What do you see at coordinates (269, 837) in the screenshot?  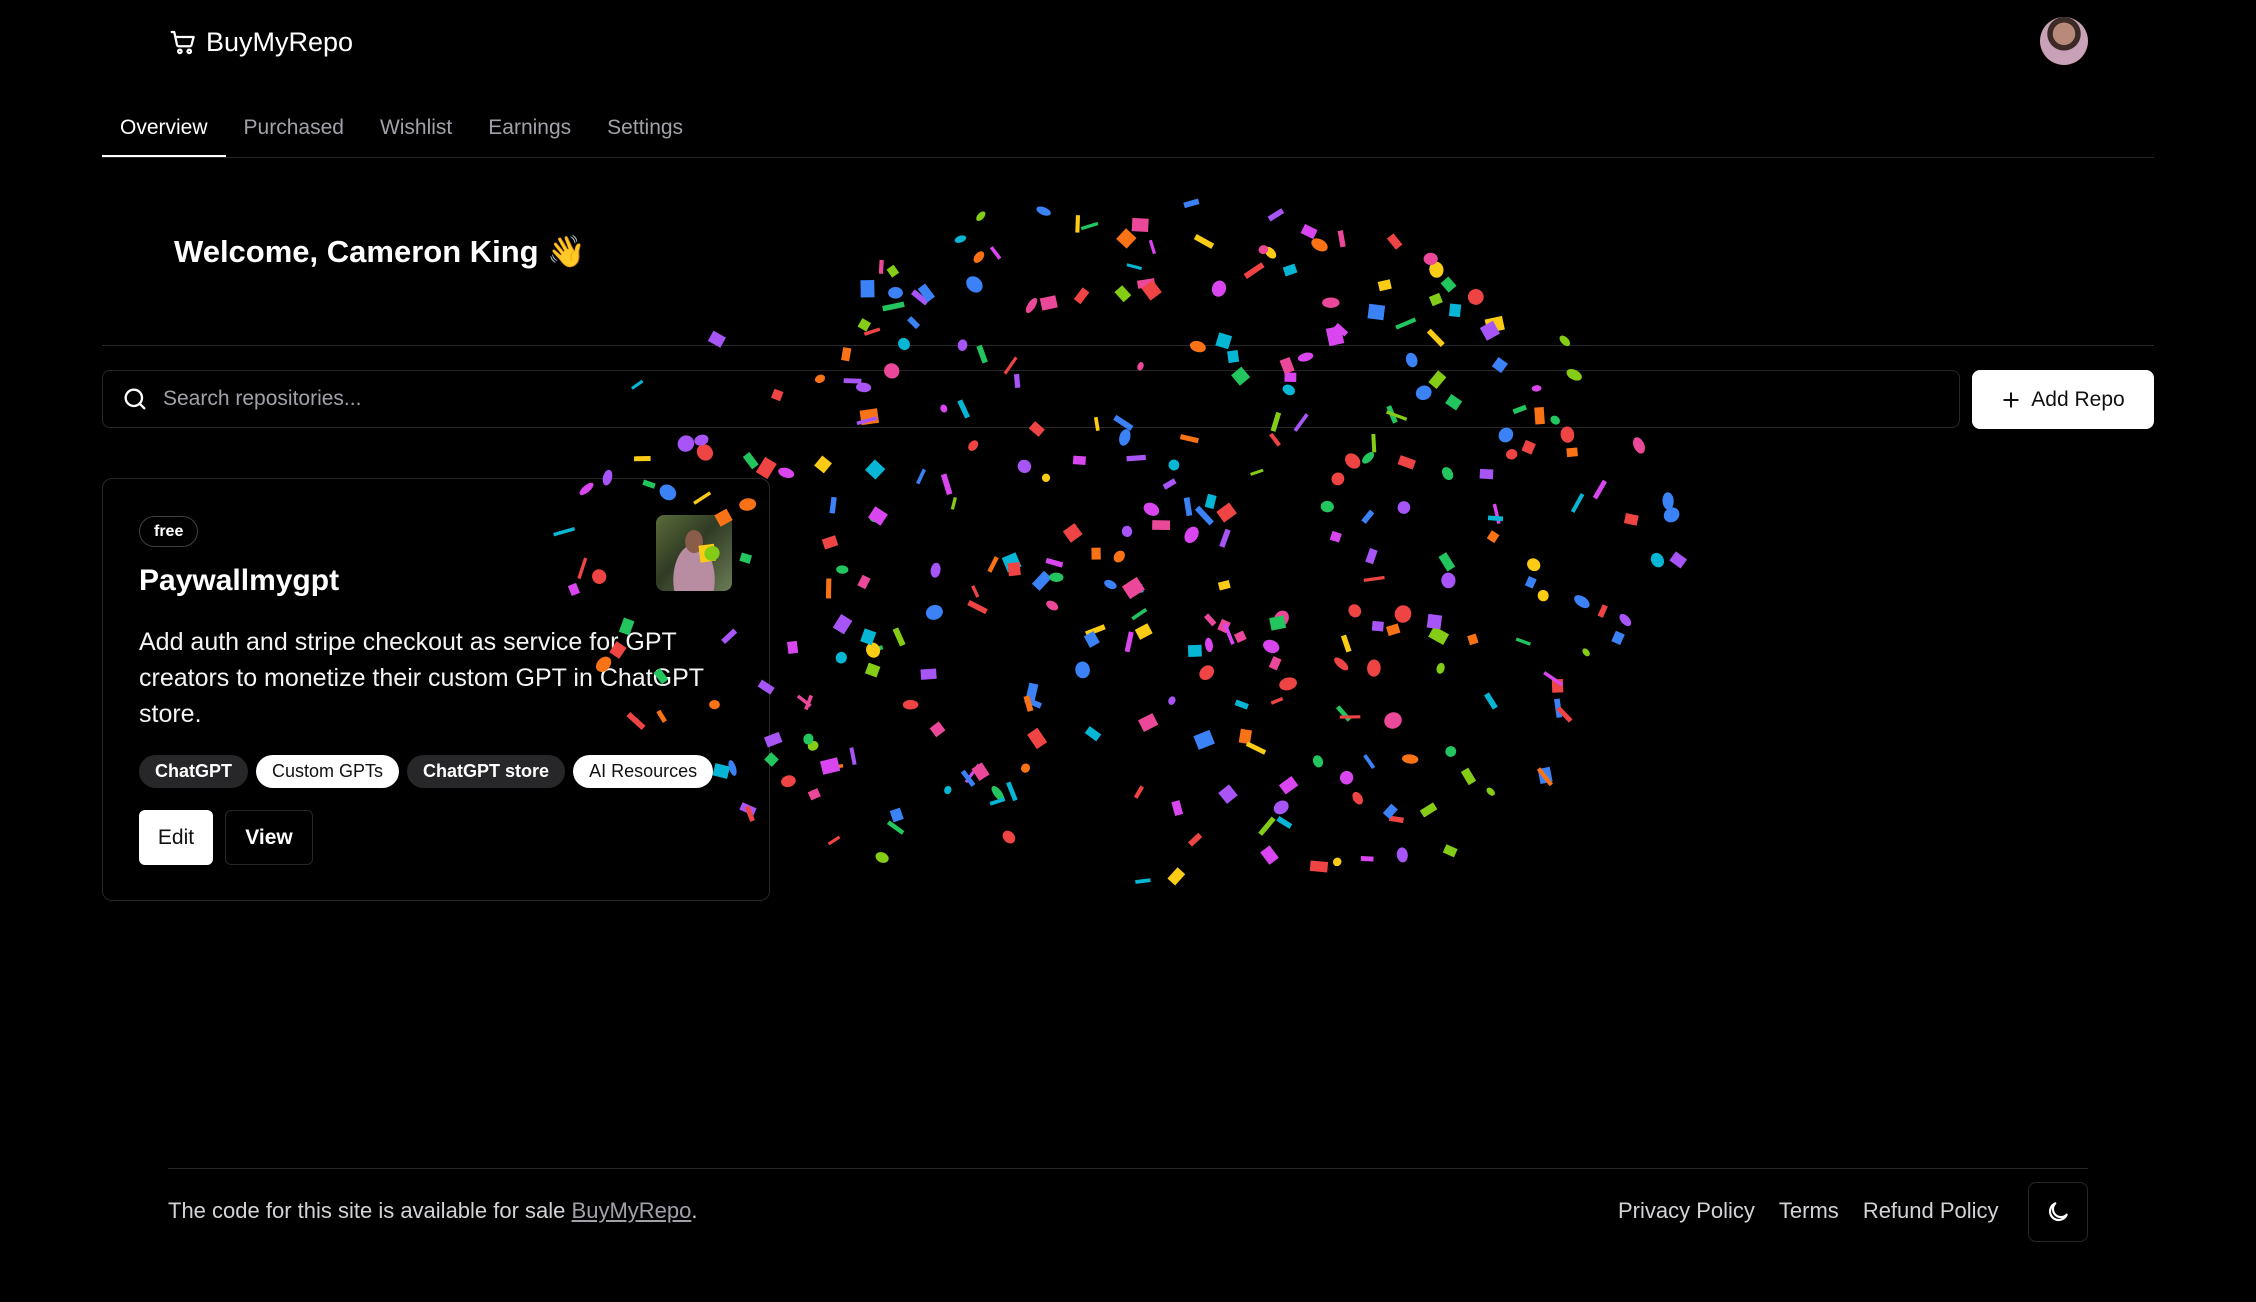 I see `view-button: View` at bounding box center [269, 837].